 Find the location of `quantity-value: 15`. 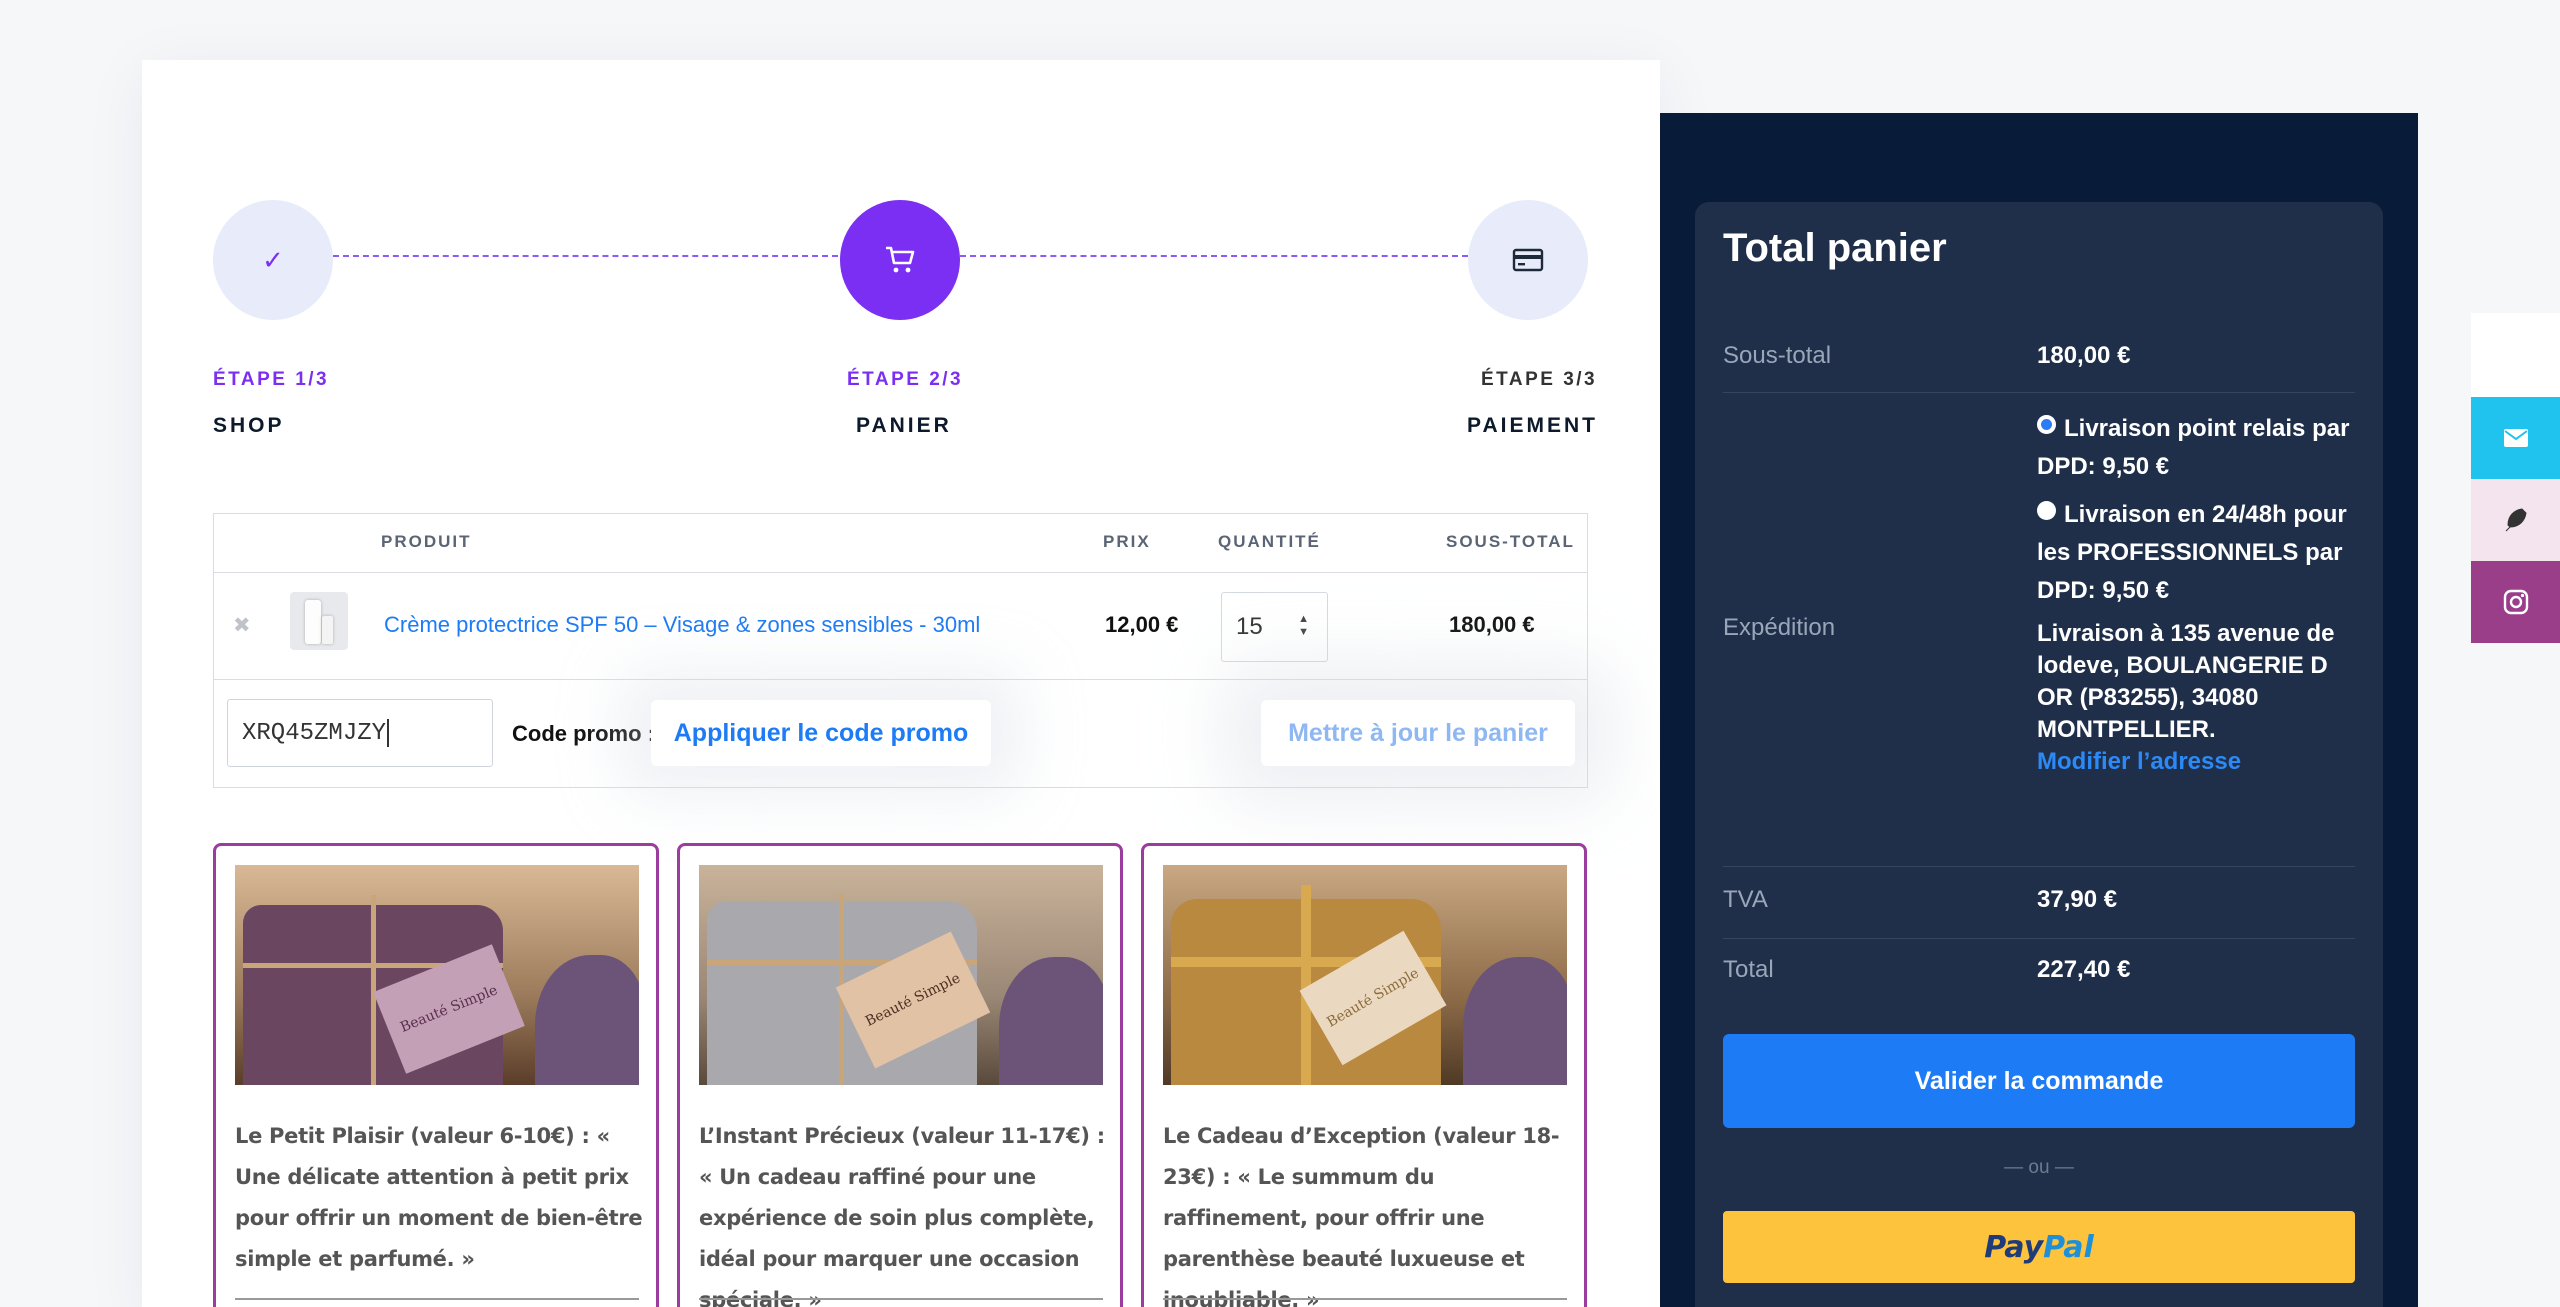

quantity-value: 15 is located at coordinates (1249, 626).